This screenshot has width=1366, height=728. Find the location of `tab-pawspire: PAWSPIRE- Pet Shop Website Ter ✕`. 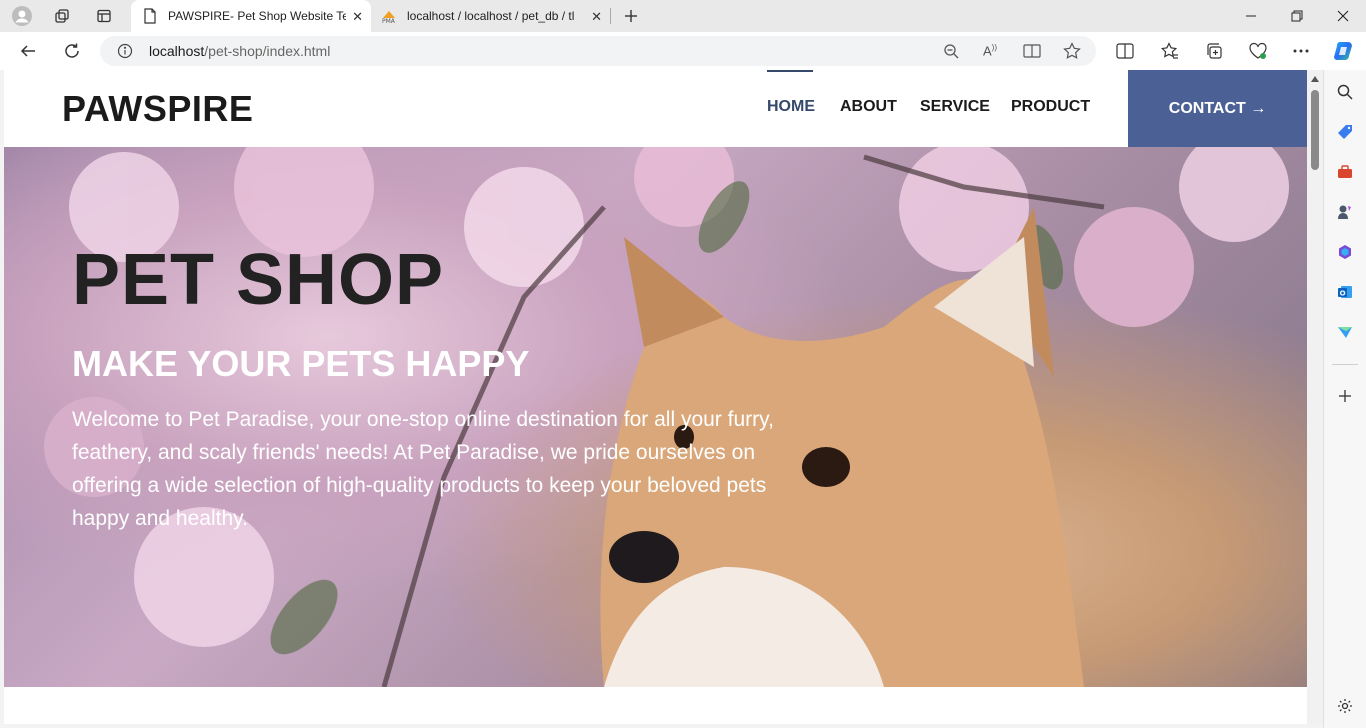

tab-pawspire: PAWSPIRE- Pet Shop Website Ter ✕ is located at coordinates (251, 16).